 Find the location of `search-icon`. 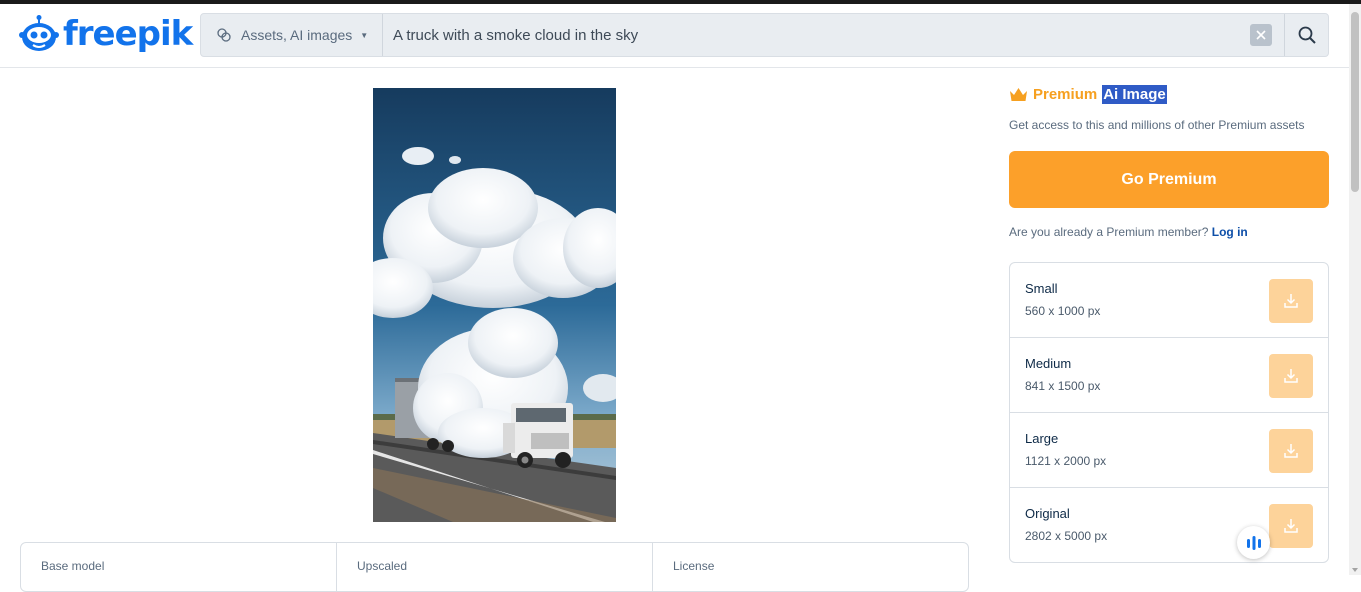

search-icon is located at coordinates (1307, 35).